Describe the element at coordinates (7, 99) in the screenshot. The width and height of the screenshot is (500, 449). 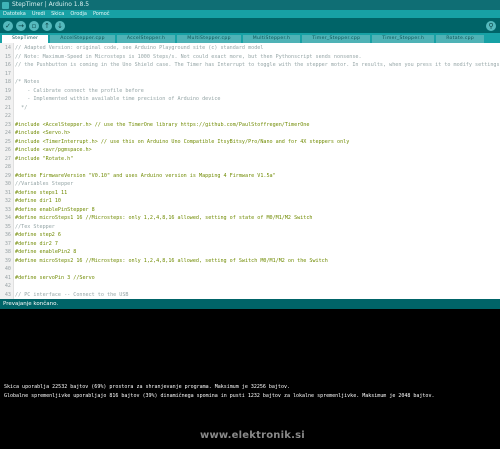
I see `line-number: 20` at that location.